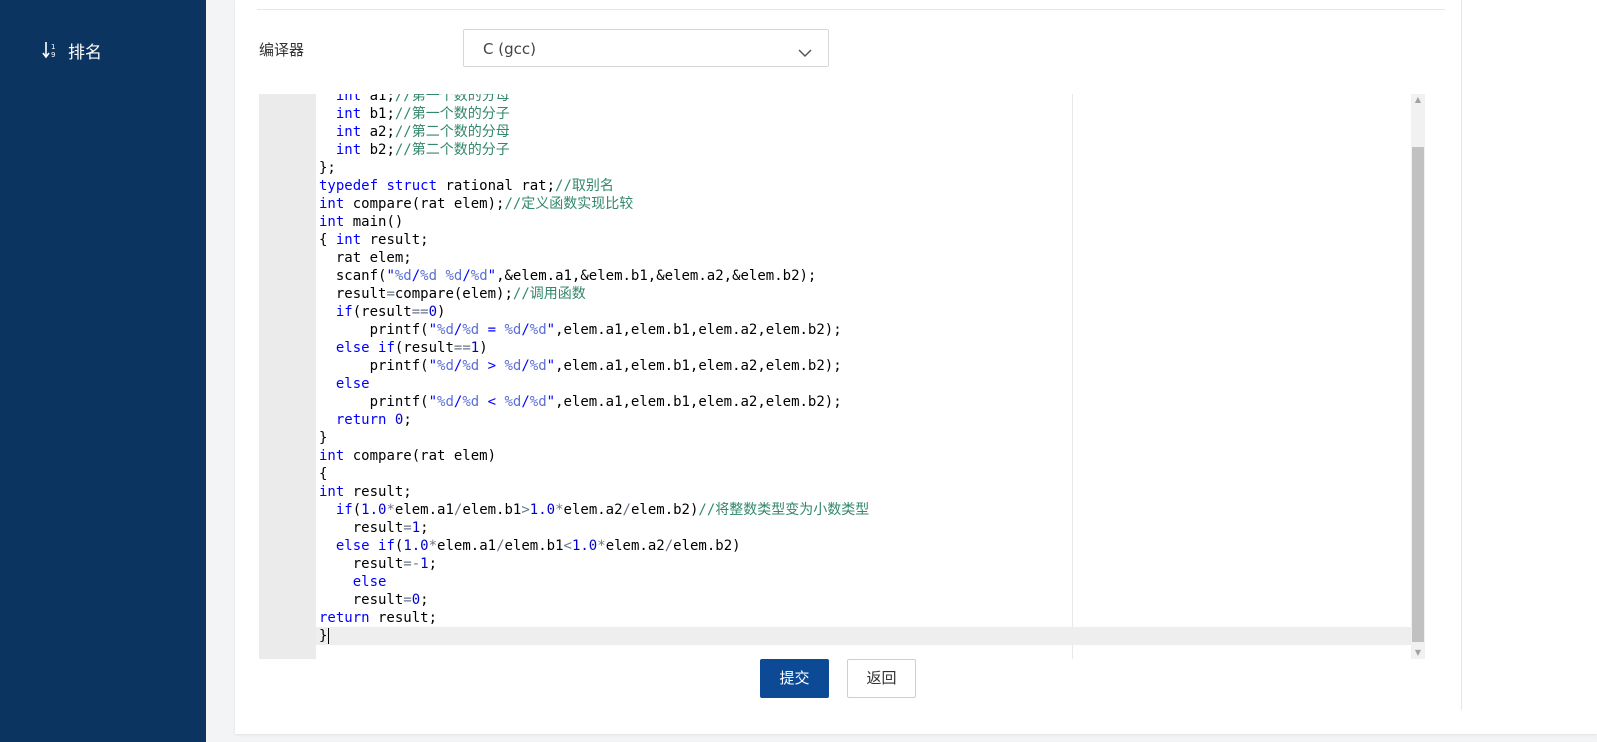 The height and width of the screenshot is (742, 1597). What do you see at coordinates (374, 528) in the screenshot?
I see `code-text: result=1;` at bounding box center [374, 528].